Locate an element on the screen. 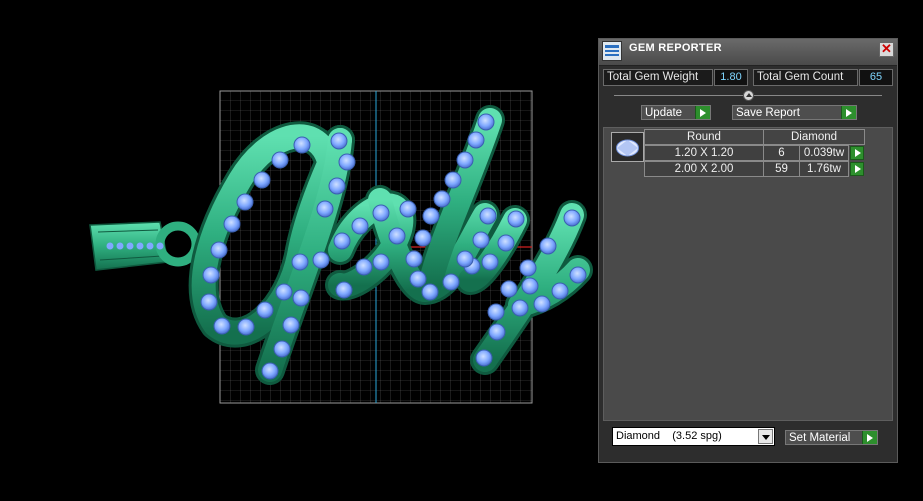  panel-titlebar: GEM REPORTER ✕ is located at coordinates (748, 52).